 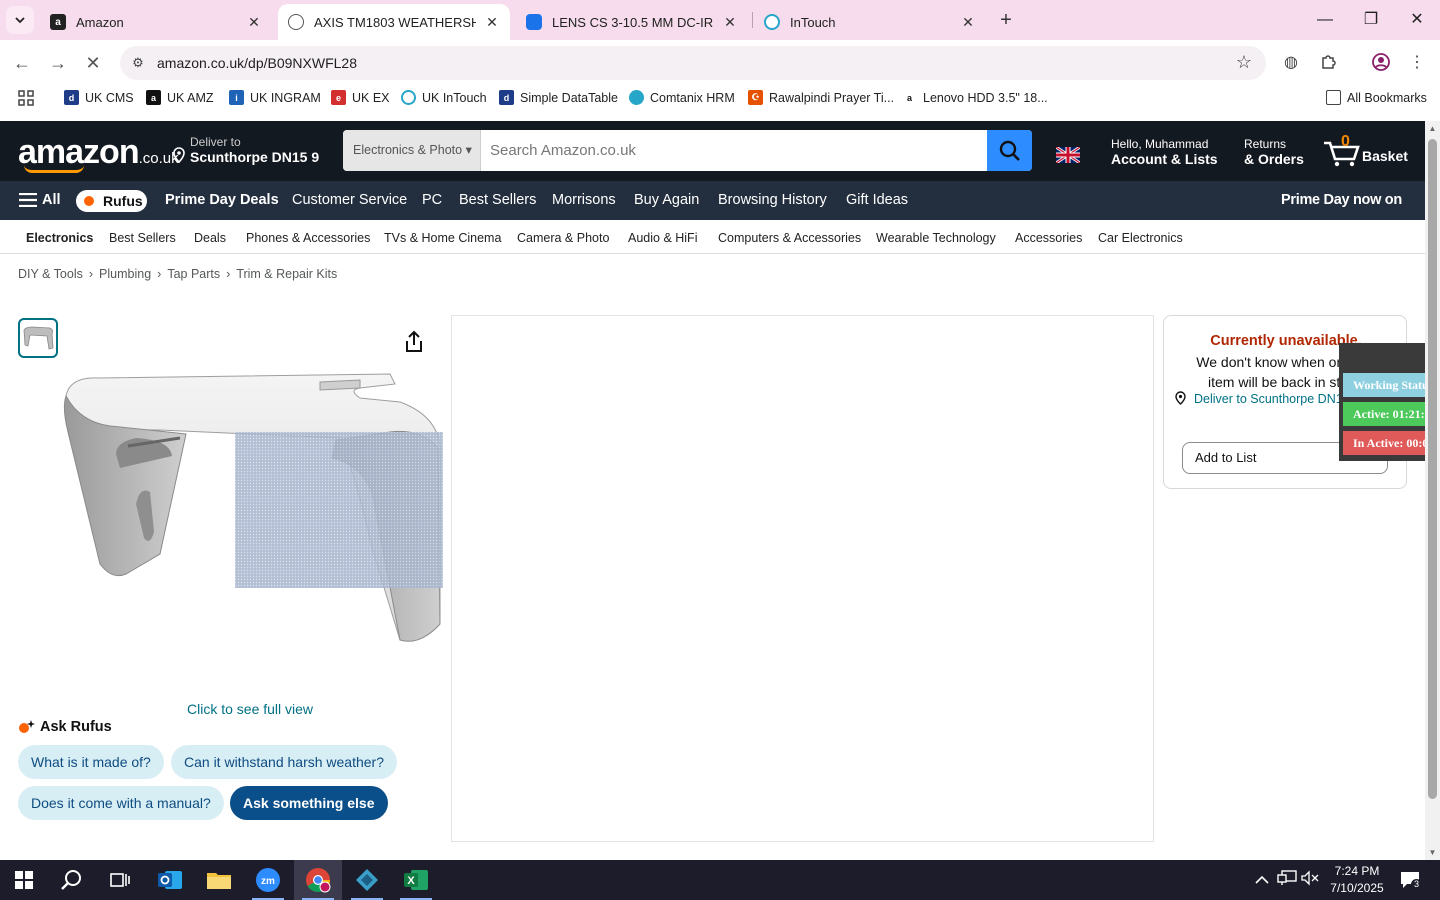 What do you see at coordinates (415, 343) in the screenshot?
I see `share-icon` at bounding box center [415, 343].